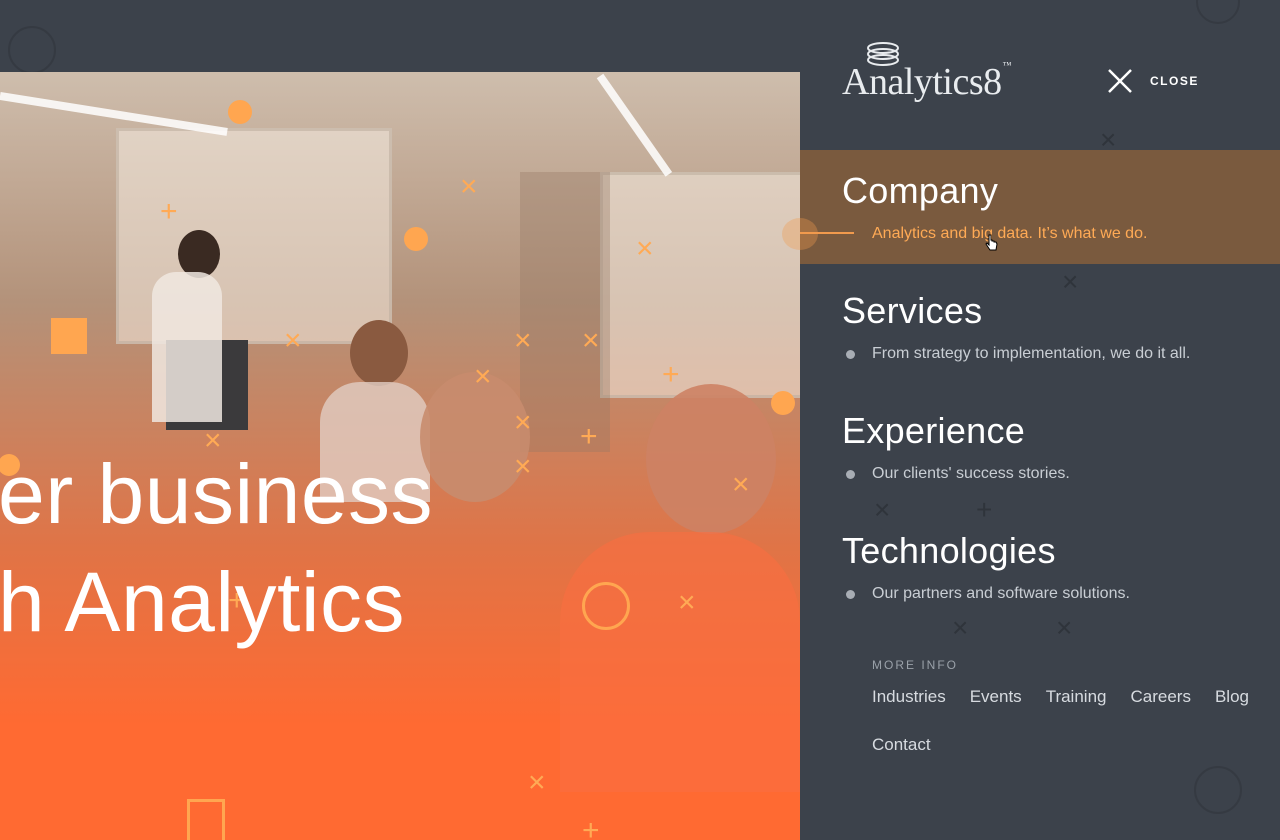  What do you see at coordinates (1001, 593) in the screenshot?
I see `nav-item-desc: Our partners and software solutions.` at bounding box center [1001, 593].